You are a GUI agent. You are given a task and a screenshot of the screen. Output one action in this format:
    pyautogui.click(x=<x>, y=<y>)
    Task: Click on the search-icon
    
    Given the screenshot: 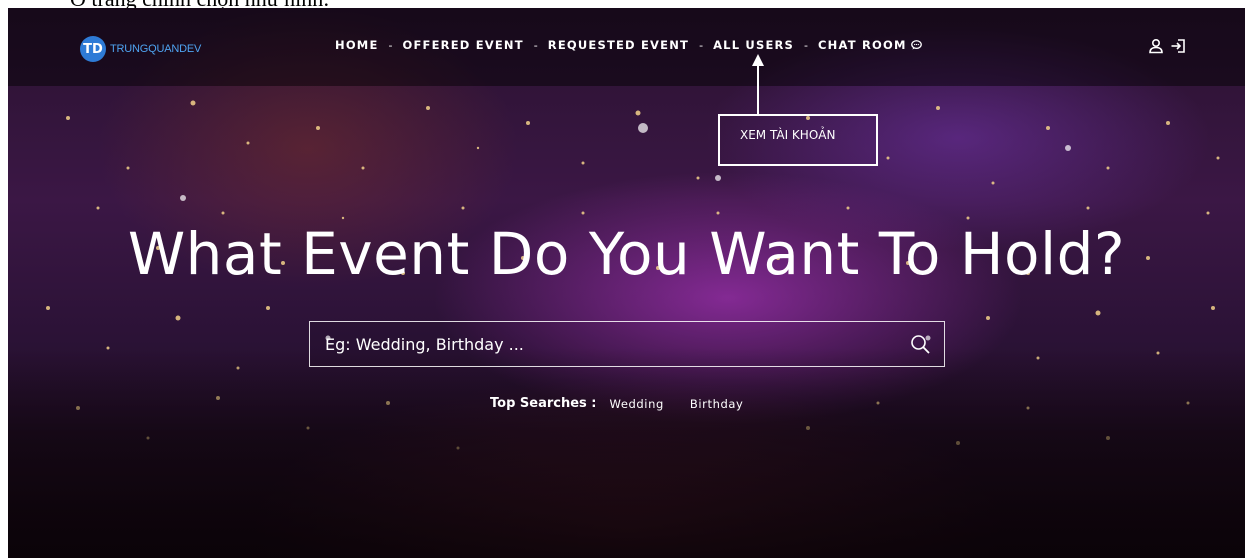 What is the action you would take?
    pyautogui.click(x=920, y=344)
    